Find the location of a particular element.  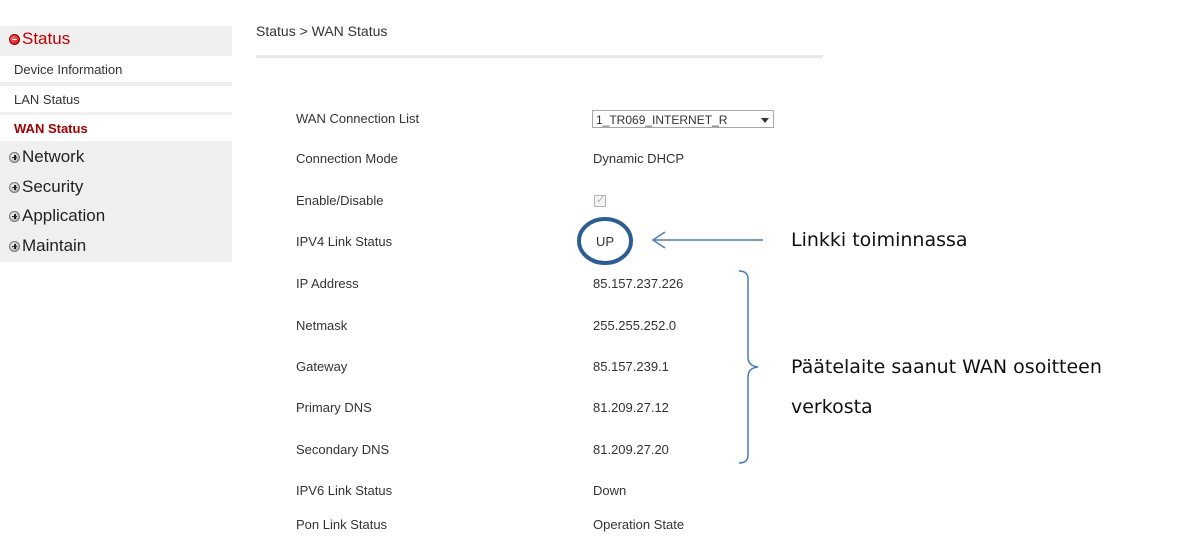

annotation-overlay is located at coordinates (670, 340).